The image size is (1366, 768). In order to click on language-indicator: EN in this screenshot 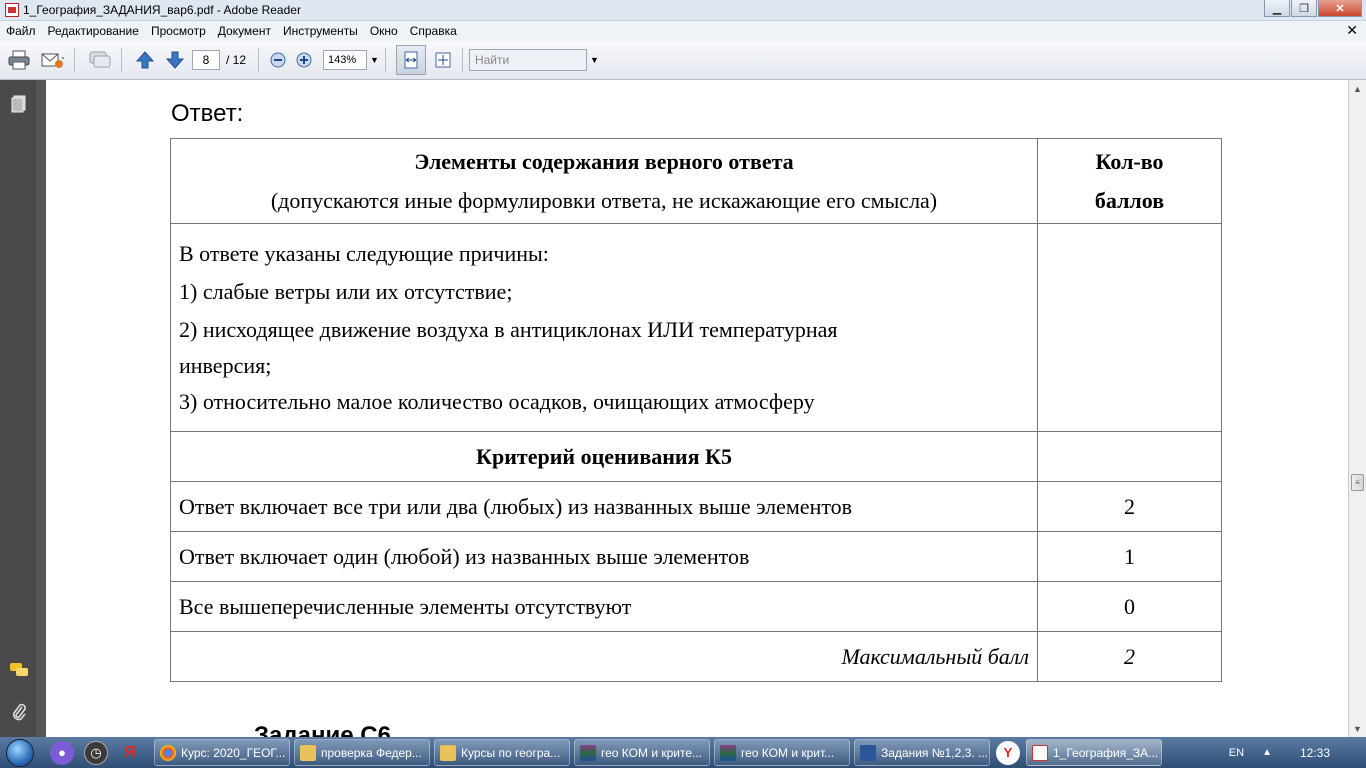, I will do `click(1236, 753)`.